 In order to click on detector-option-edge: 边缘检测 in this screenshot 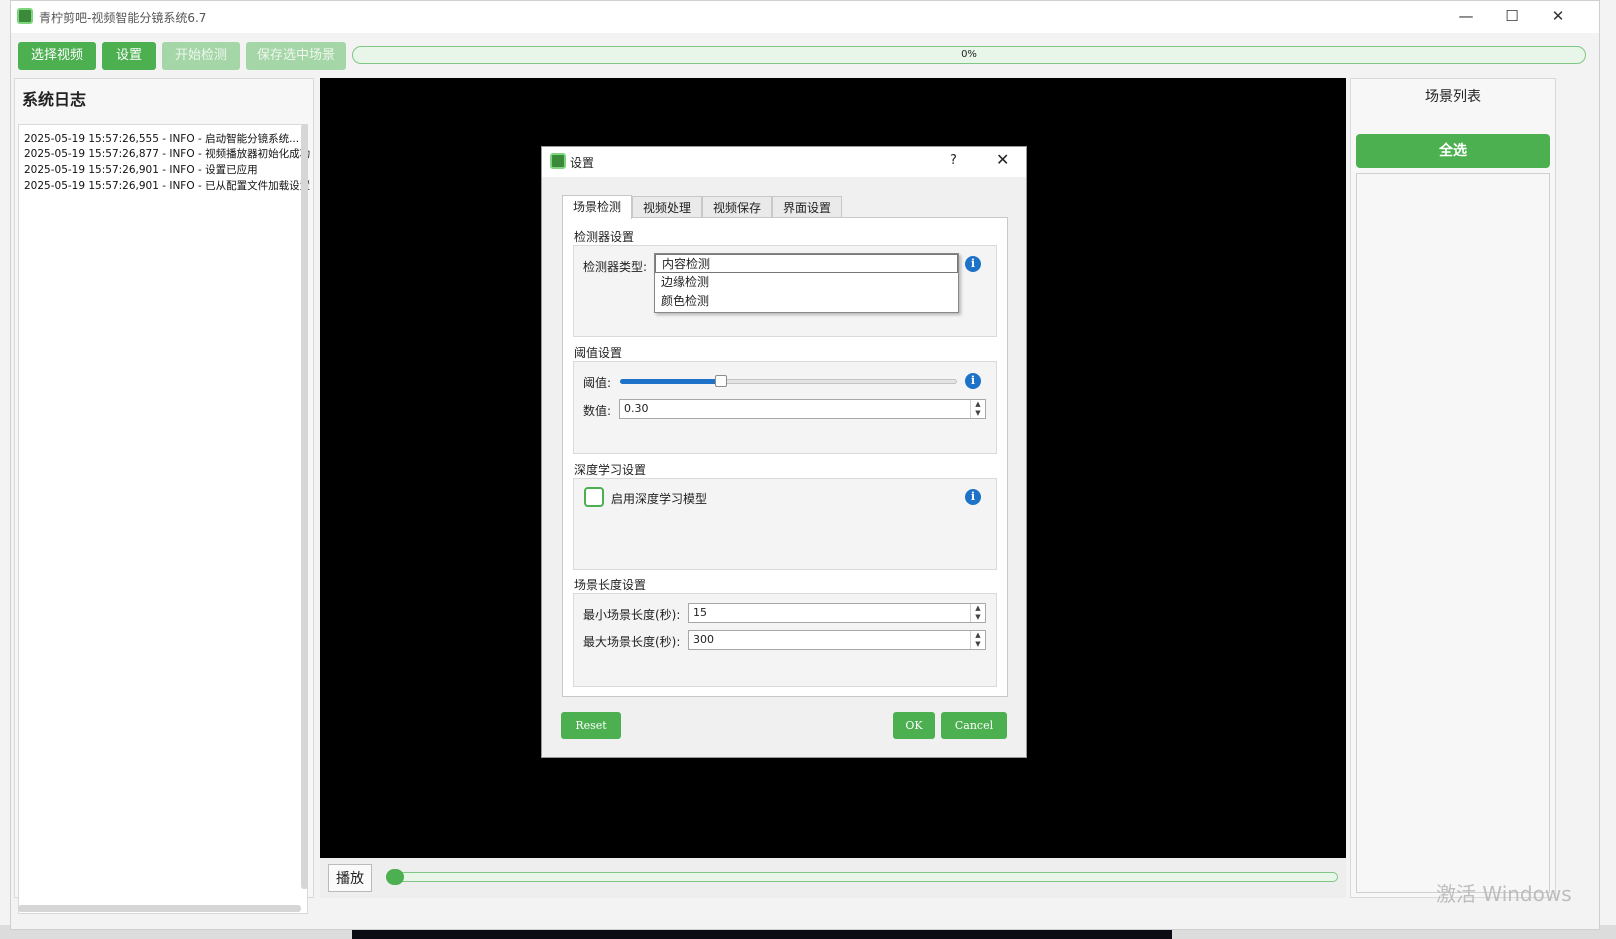, I will do `click(806, 282)`.